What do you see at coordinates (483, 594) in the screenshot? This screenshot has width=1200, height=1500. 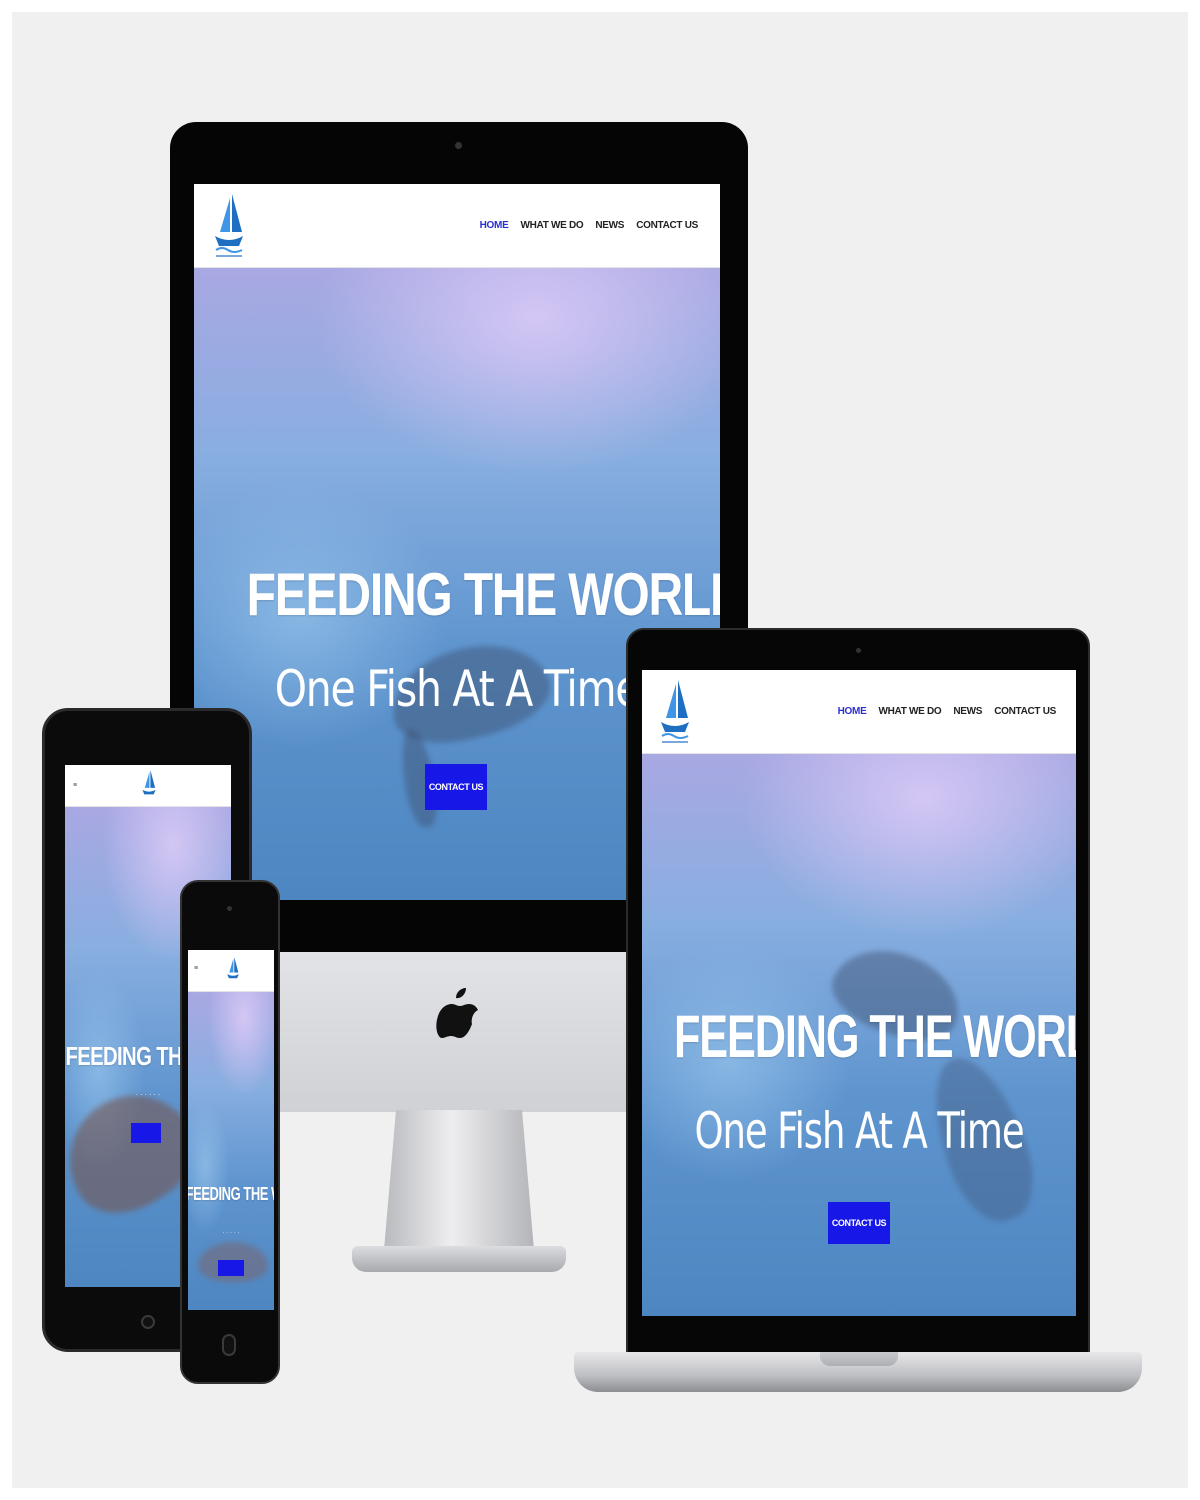 I see `hero-headline: FEEDING THE WORLD!` at bounding box center [483, 594].